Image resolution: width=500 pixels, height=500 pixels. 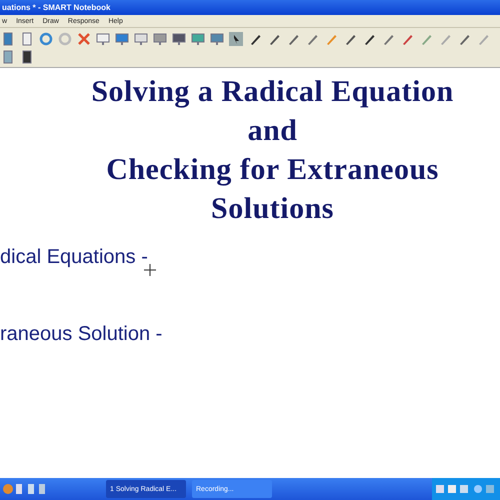 What do you see at coordinates (272, 209) in the screenshot?
I see `page-heading: Solutions` at bounding box center [272, 209].